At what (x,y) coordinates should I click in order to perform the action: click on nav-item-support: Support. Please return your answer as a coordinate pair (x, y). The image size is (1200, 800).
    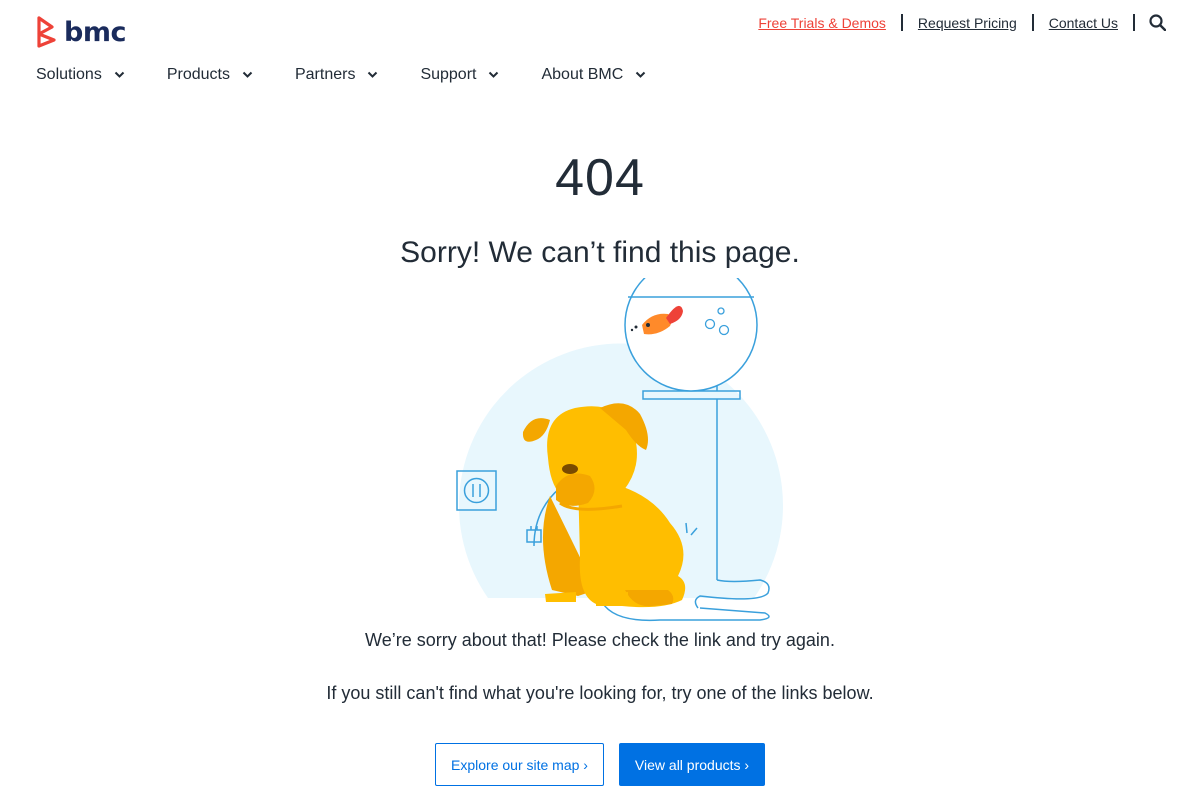
    Looking at the image, I should click on (459, 75).